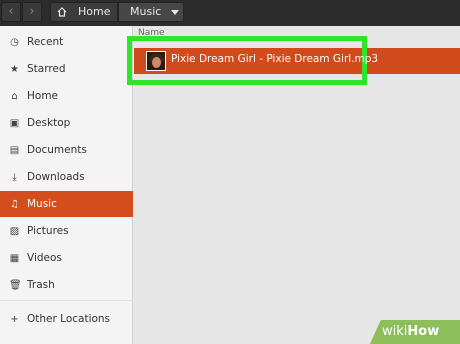 The width and height of the screenshot is (460, 344). I want to click on sidebar-item-starred: ★ Starred, so click(66, 69).